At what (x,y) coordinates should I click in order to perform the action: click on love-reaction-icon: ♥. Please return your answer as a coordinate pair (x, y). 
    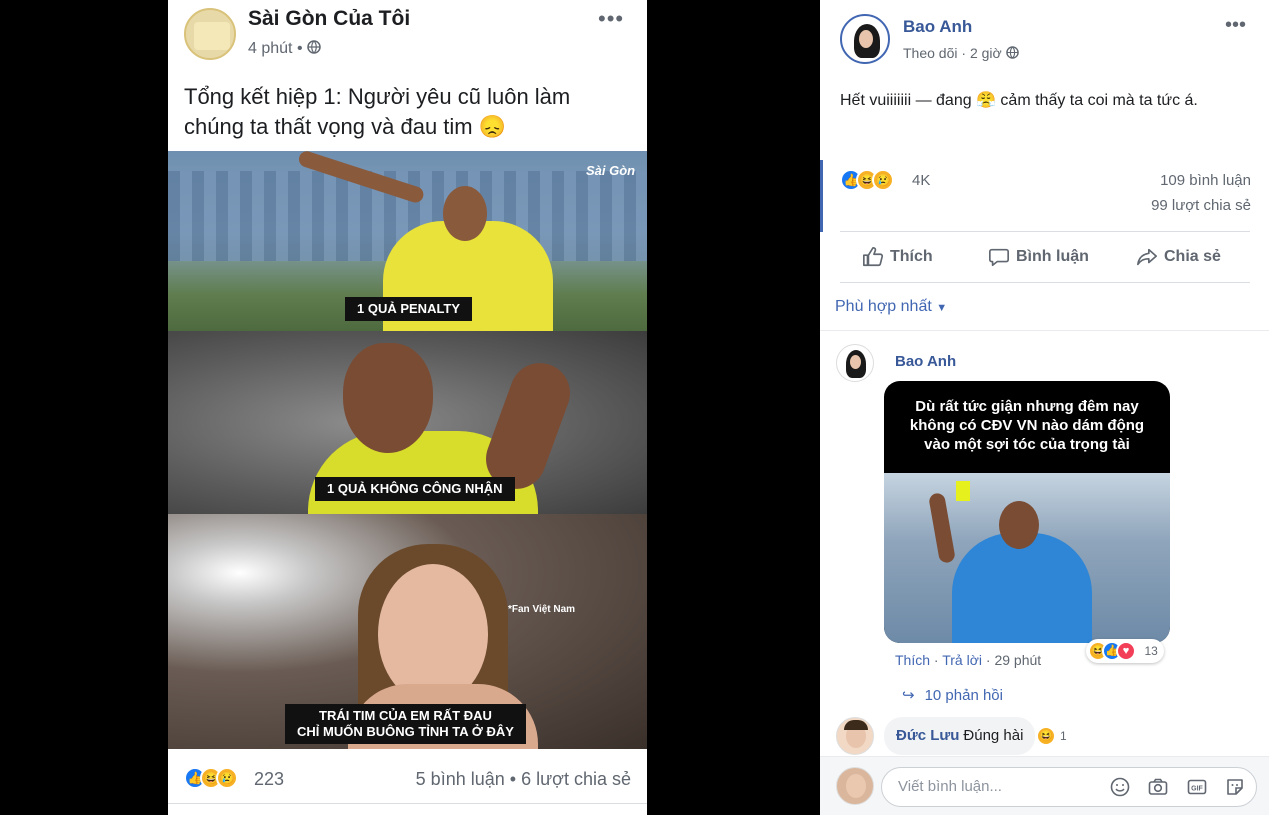
    Looking at the image, I should click on (1126, 651).